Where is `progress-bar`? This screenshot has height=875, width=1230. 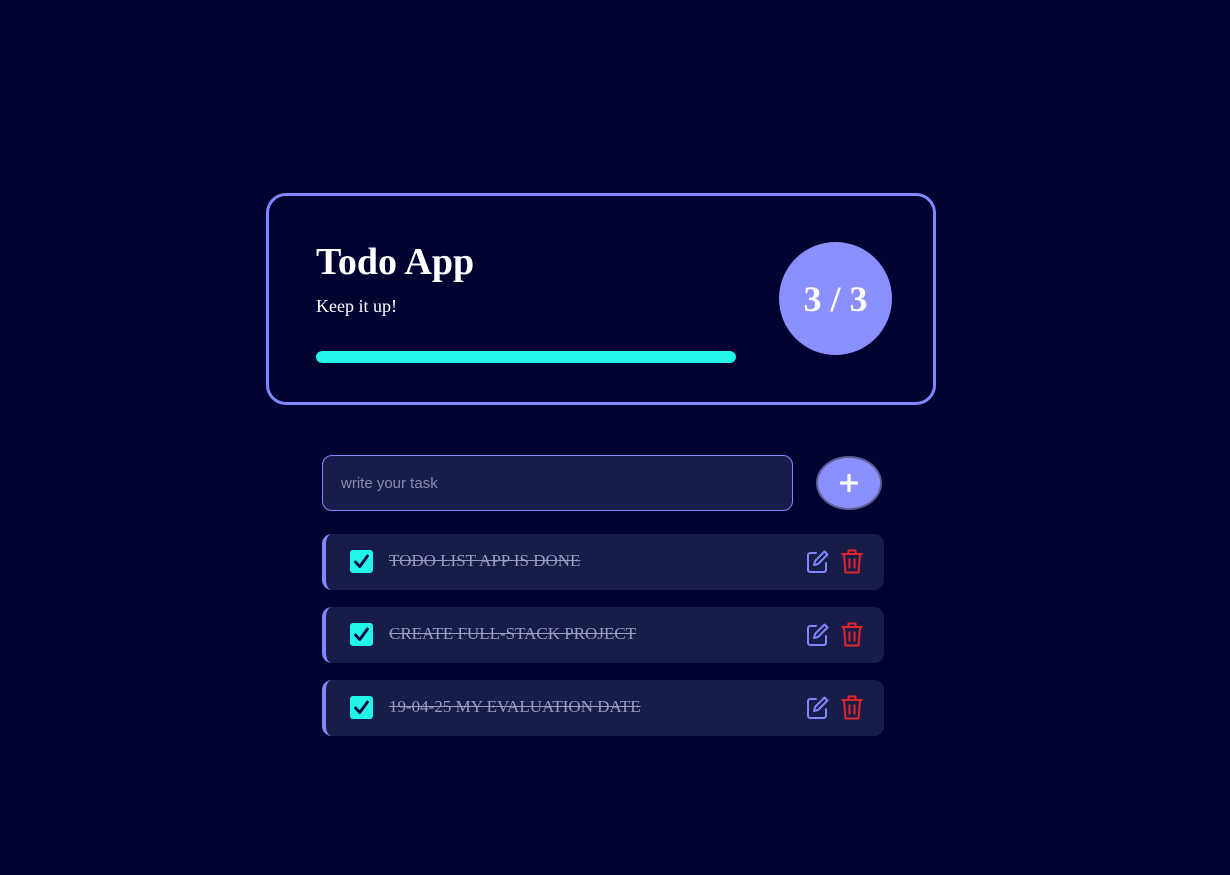
progress-bar is located at coordinates (526, 357).